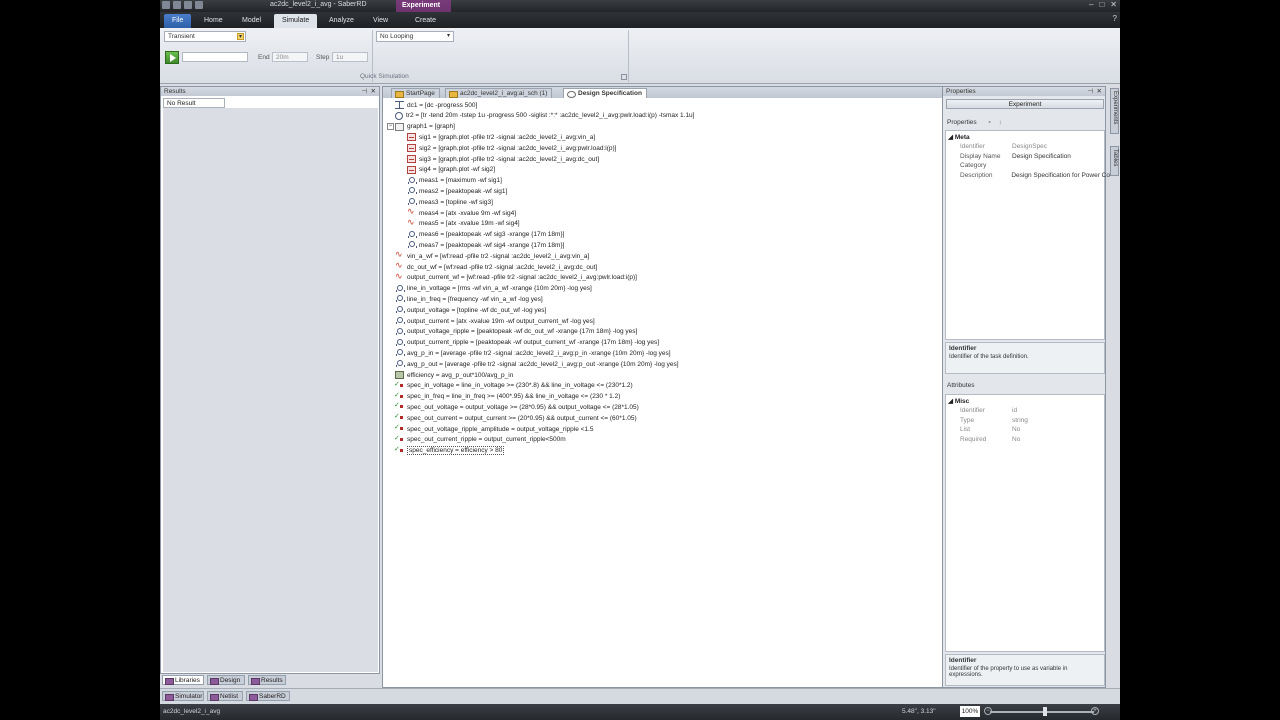 This screenshot has width=1280, height=720. I want to click on tab-model: Model, so click(251, 21).